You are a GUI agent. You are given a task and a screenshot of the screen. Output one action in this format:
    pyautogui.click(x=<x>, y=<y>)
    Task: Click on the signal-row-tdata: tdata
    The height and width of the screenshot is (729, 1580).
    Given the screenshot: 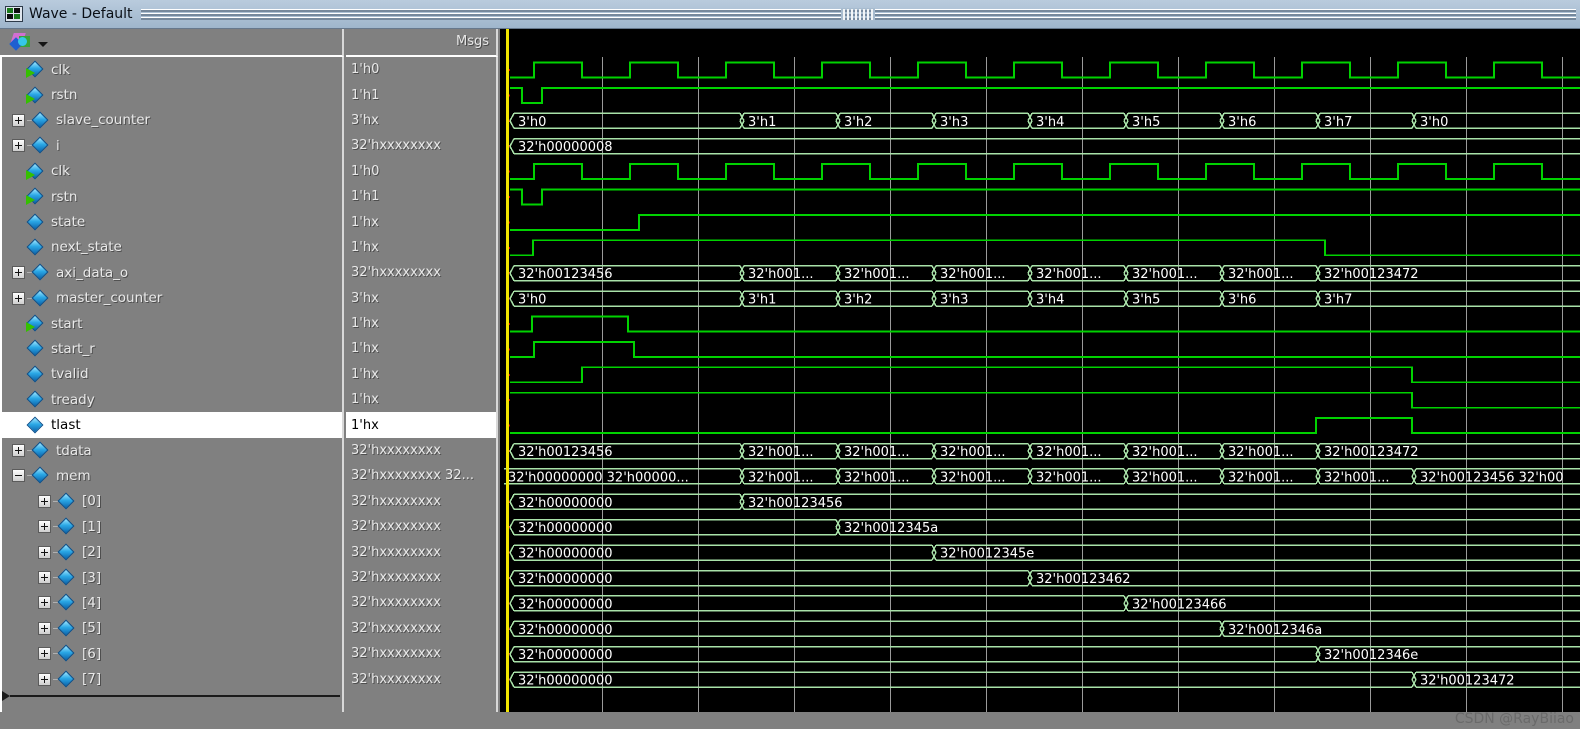 What is the action you would take?
    pyautogui.click(x=172, y=450)
    